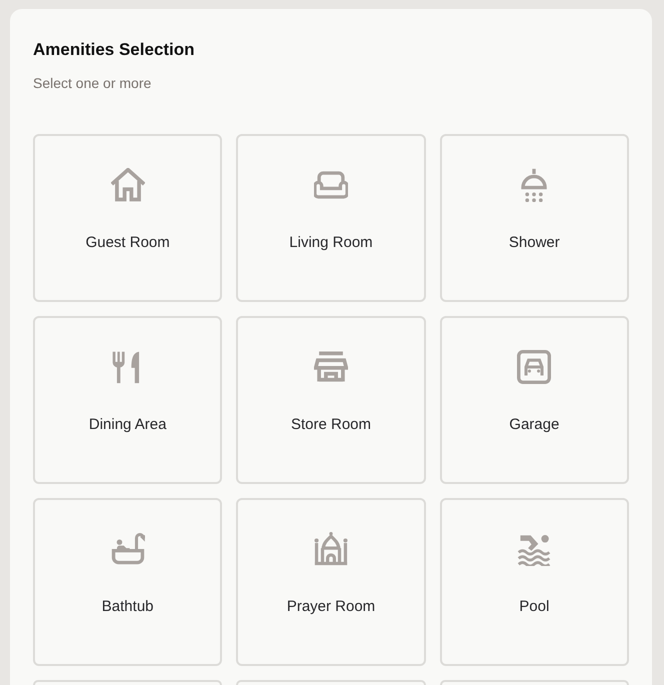 Image resolution: width=664 pixels, height=685 pixels. What do you see at coordinates (331, 400) in the screenshot?
I see `amenity-tile: Store Room` at bounding box center [331, 400].